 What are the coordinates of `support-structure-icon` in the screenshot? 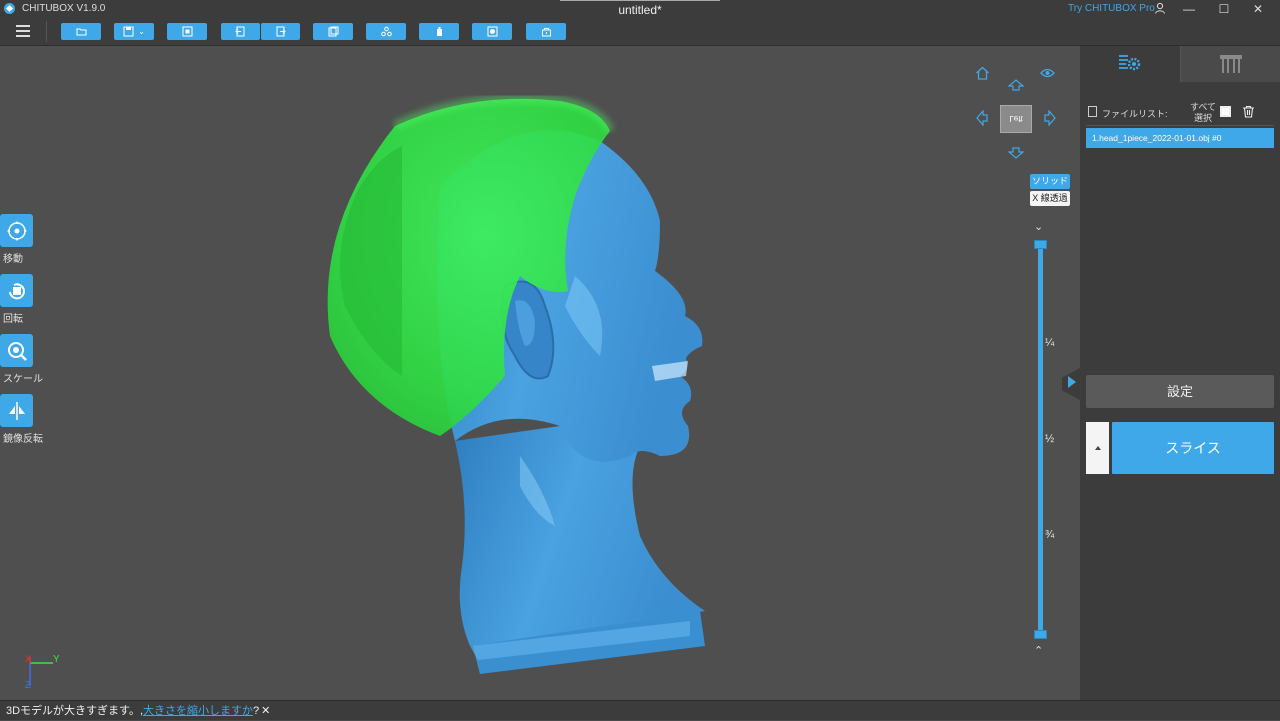 It's located at (1230, 64).